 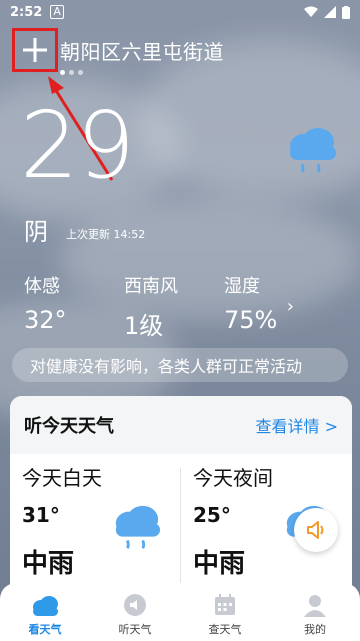 What do you see at coordinates (290, 306) in the screenshot?
I see `chevron-right-icon: ›` at bounding box center [290, 306].